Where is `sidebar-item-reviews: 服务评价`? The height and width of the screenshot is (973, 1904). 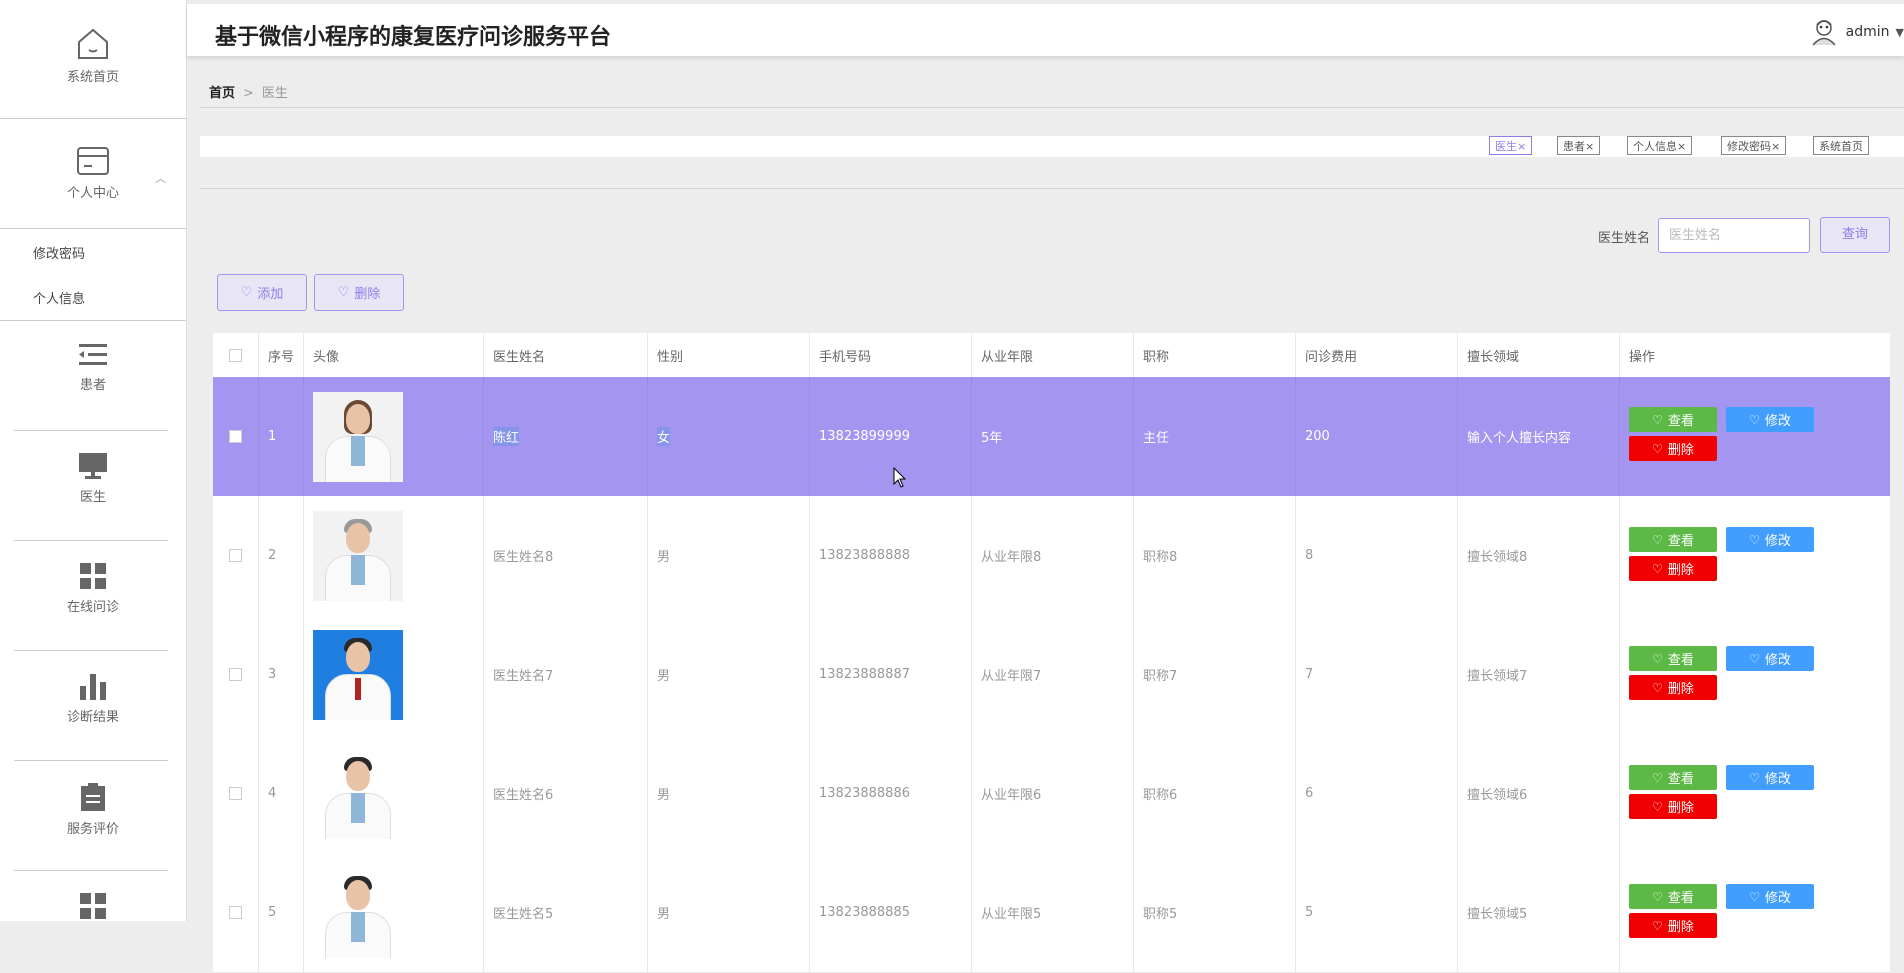 sidebar-item-reviews: 服务评价 is located at coordinates (93, 809).